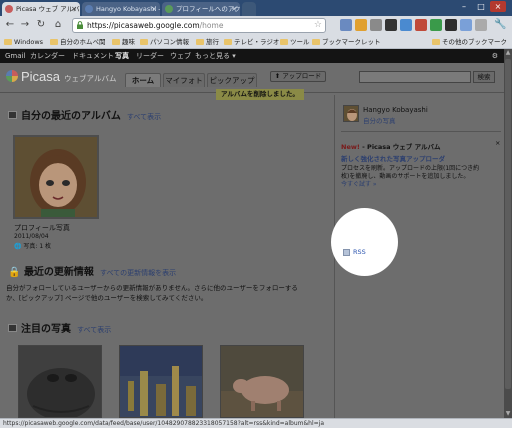 The image size is (512, 428). What do you see at coordinates (25, 25) in the screenshot?
I see `forward-arrow-icon: →` at bounding box center [25, 25].